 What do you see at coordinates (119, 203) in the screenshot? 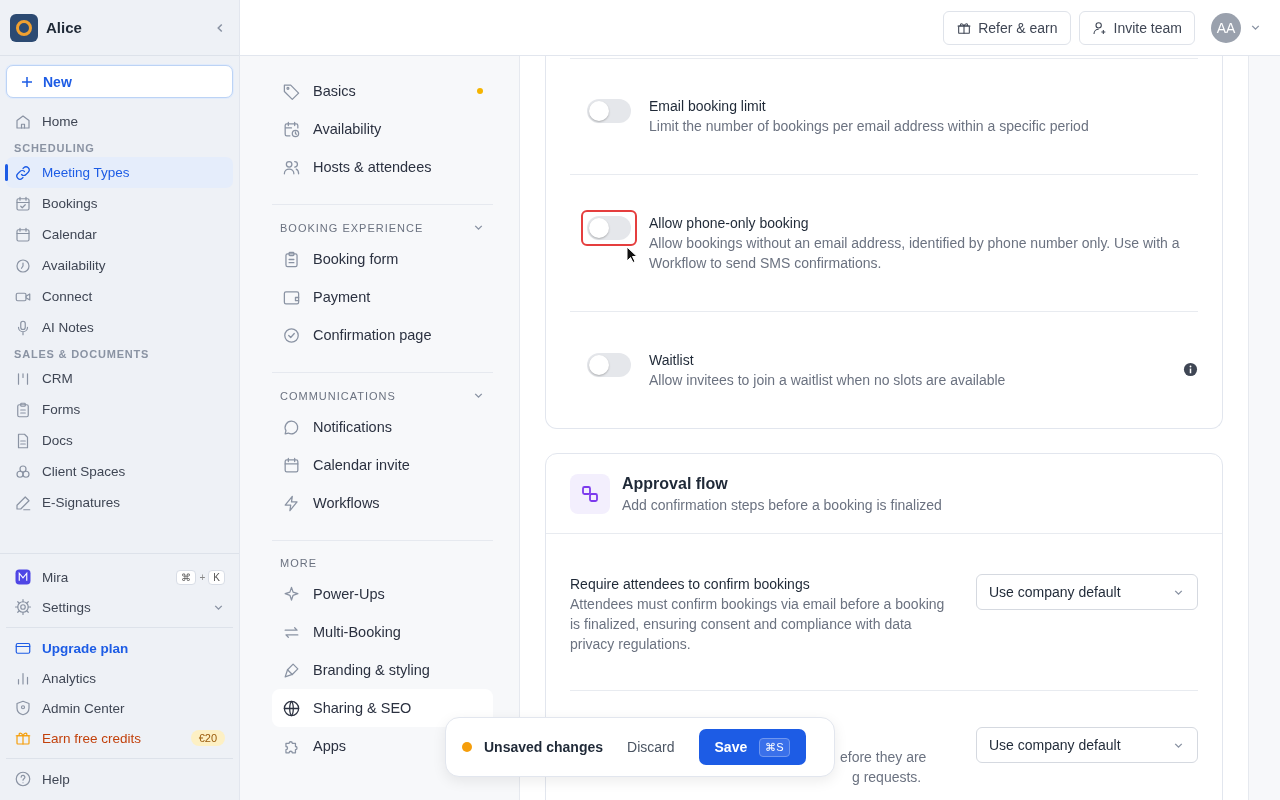
I see `sidebar-item: Bookings` at bounding box center [119, 203].